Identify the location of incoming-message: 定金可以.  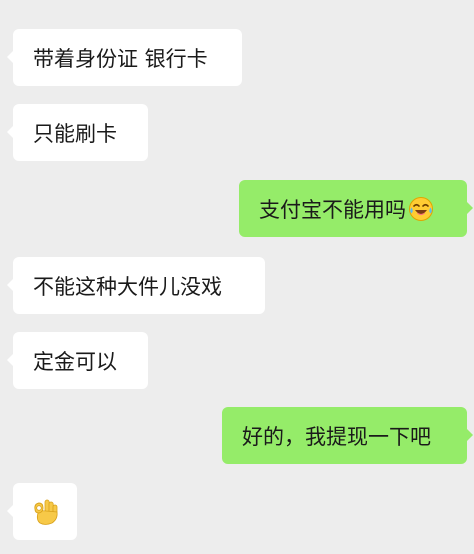
(77, 360).